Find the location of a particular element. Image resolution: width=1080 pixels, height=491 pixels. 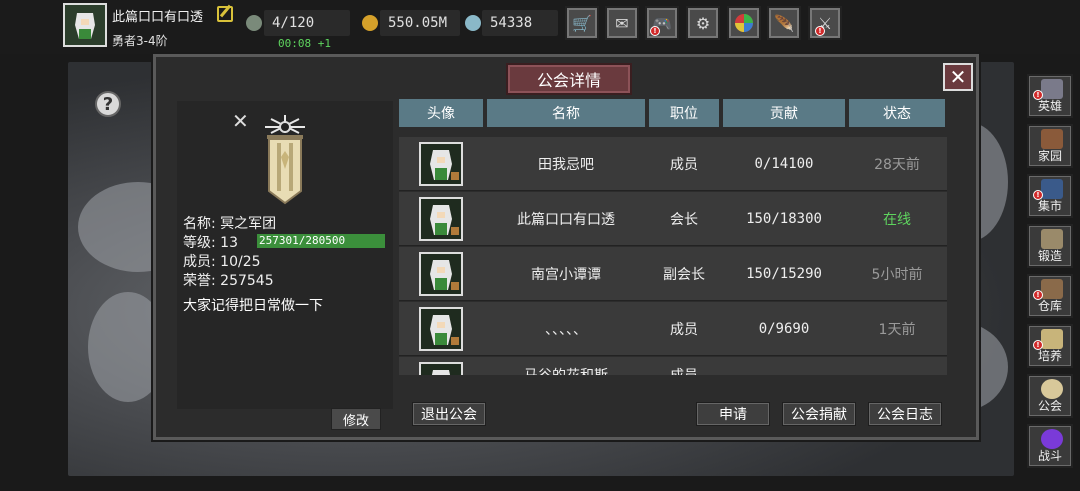

sidebar-item-warehouse: ! 仓库 is located at coordinates (1050, 296).